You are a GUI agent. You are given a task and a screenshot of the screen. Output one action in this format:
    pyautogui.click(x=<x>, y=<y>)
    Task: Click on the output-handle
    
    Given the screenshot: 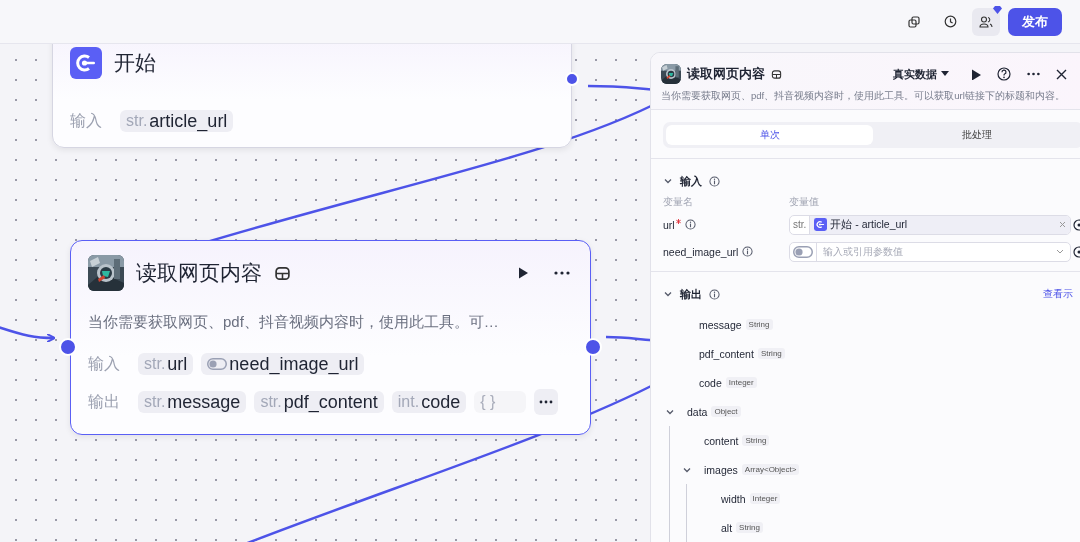 What is the action you would take?
    pyautogui.click(x=572, y=79)
    